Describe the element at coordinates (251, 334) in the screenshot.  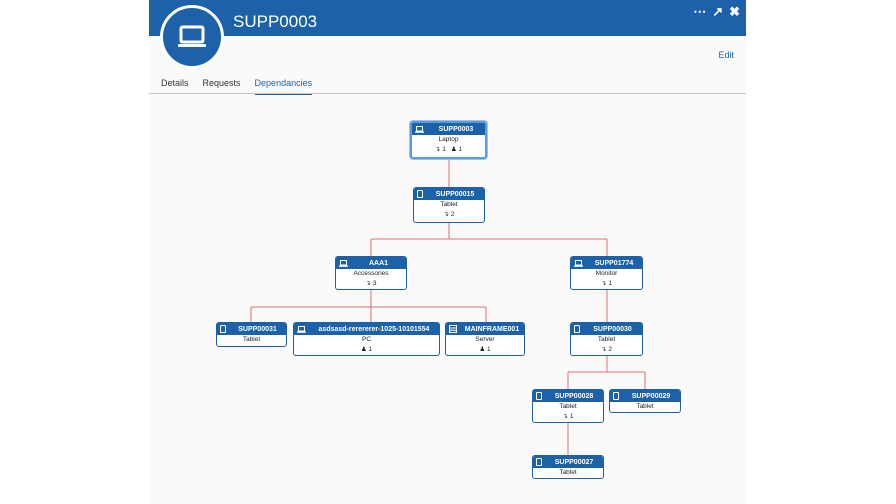
I see `dependency-node-supp00031: SUPP00031 Tablet` at that location.